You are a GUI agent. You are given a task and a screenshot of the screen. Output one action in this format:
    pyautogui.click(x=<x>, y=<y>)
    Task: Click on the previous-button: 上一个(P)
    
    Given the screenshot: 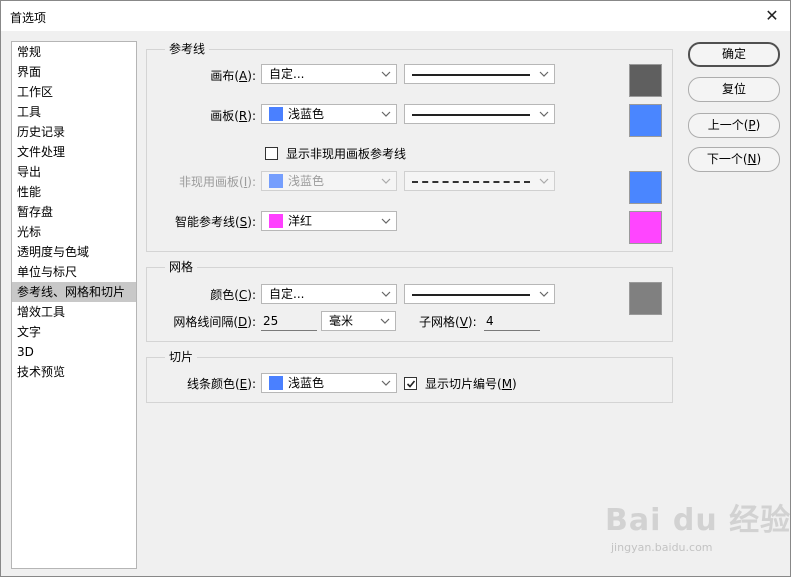 What is the action you would take?
    pyautogui.click(x=734, y=125)
    